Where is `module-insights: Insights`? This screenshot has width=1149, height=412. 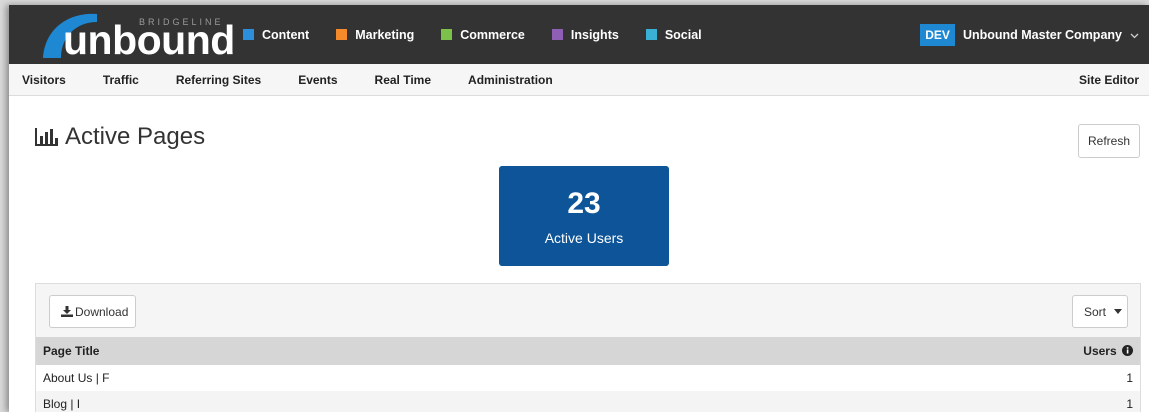 module-insights: Insights is located at coordinates (585, 34).